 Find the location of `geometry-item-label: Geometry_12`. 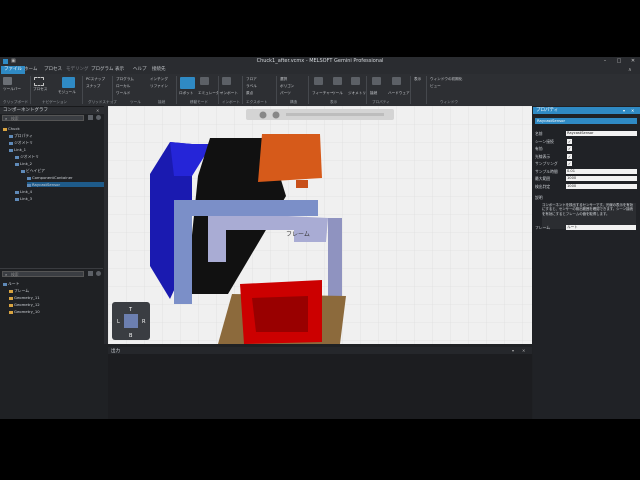

geometry-item-label: Geometry_12 is located at coordinates (27, 304).